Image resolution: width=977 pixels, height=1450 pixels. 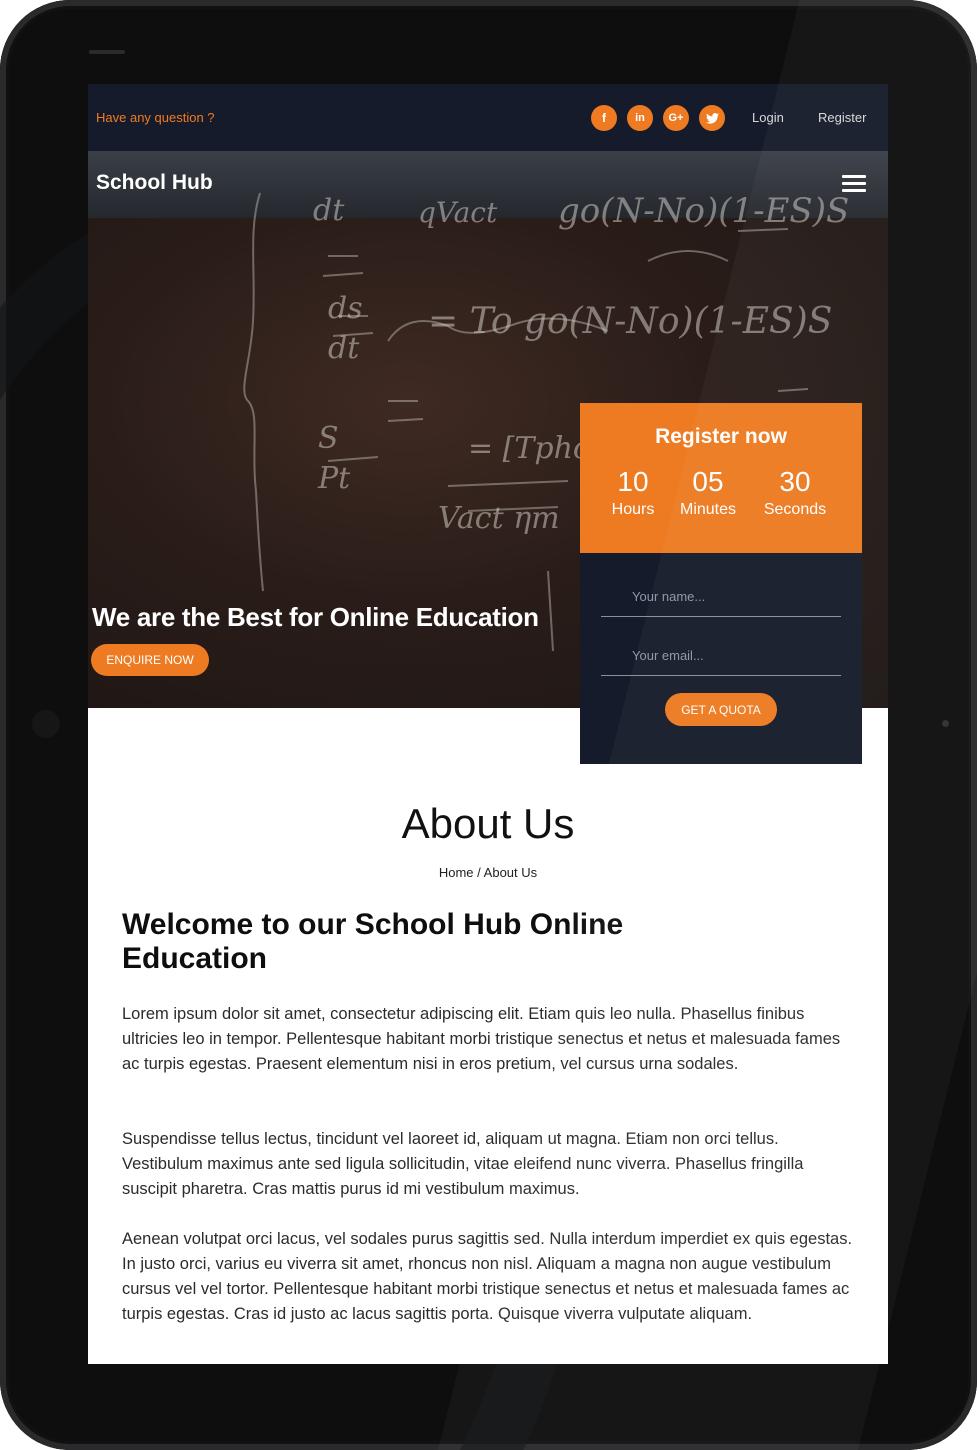 What do you see at coordinates (721, 709) in the screenshot?
I see `get-a-quota-button: GET A QUOTA` at bounding box center [721, 709].